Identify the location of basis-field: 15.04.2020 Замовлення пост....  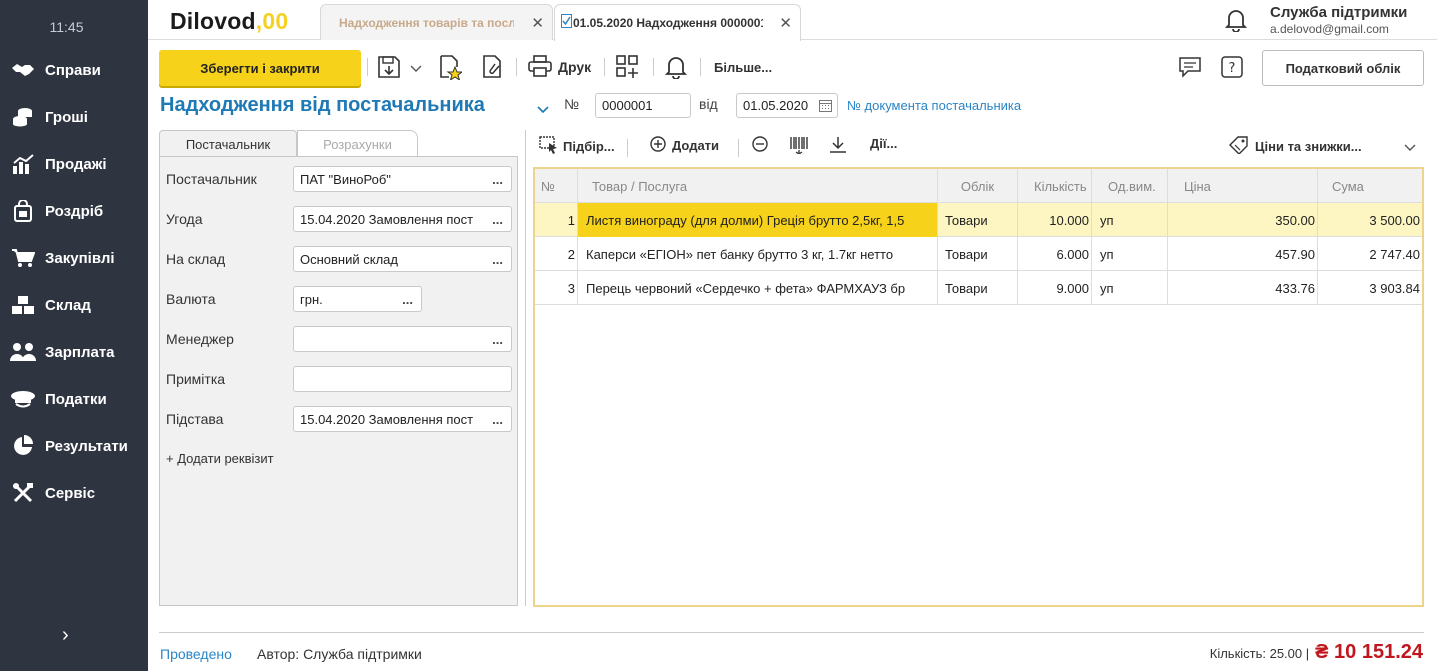
(402, 419).